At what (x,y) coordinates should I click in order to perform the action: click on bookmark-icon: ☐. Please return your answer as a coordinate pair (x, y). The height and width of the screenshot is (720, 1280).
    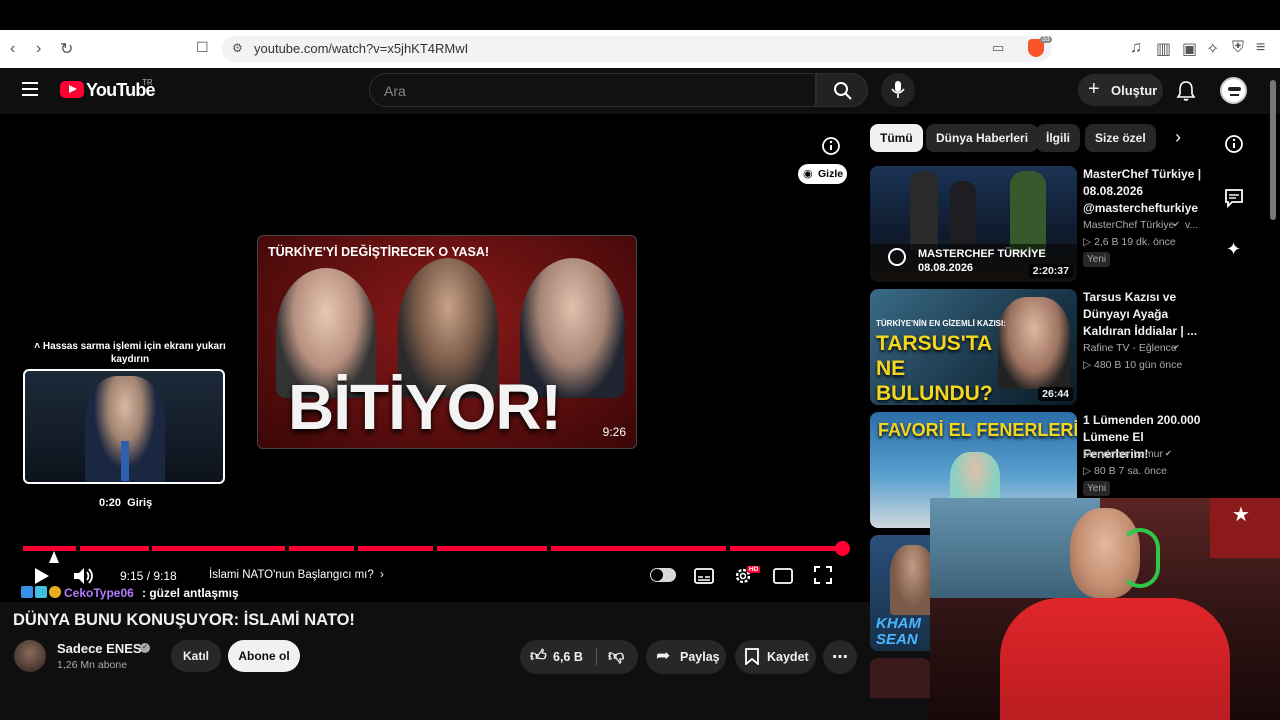
    Looking at the image, I should click on (202, 47).